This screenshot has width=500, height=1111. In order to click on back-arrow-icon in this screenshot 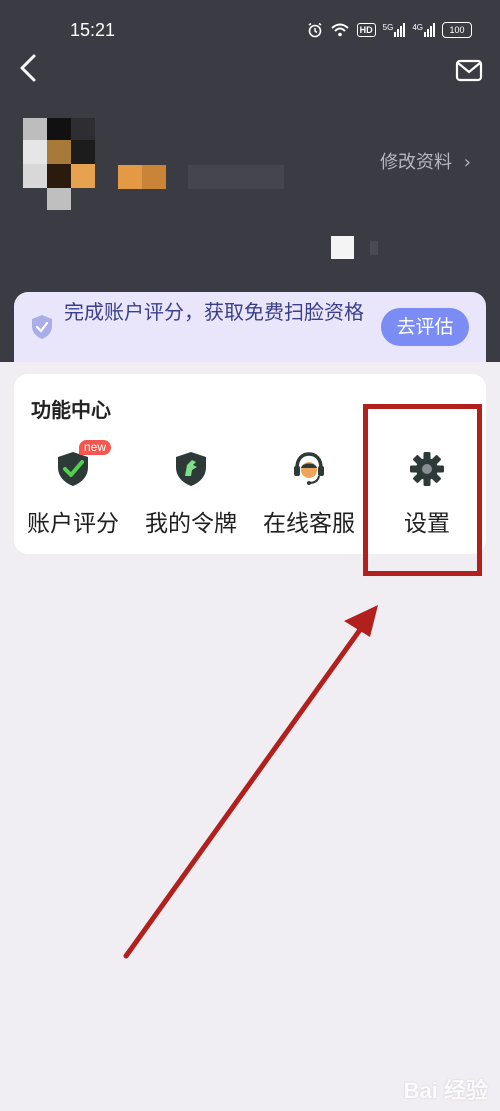, I will do `click(30, 68)`.